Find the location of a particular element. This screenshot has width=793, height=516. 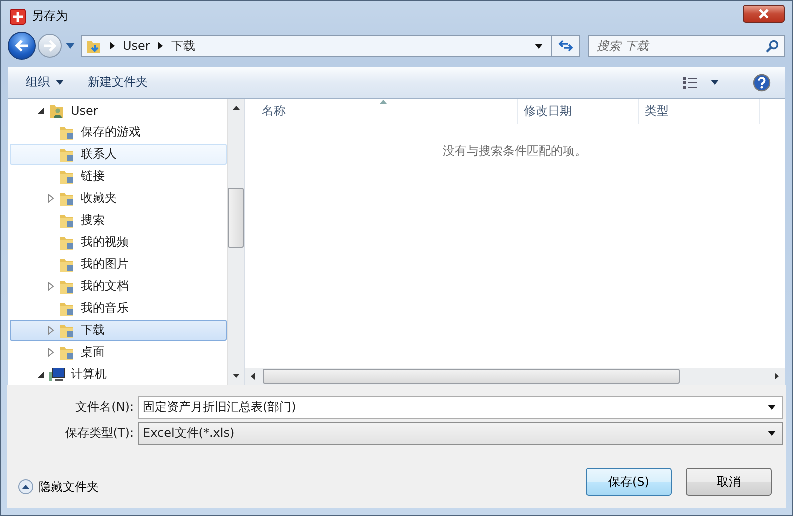

tree-item: 我的音乐 is located at coordinates (118, 308).